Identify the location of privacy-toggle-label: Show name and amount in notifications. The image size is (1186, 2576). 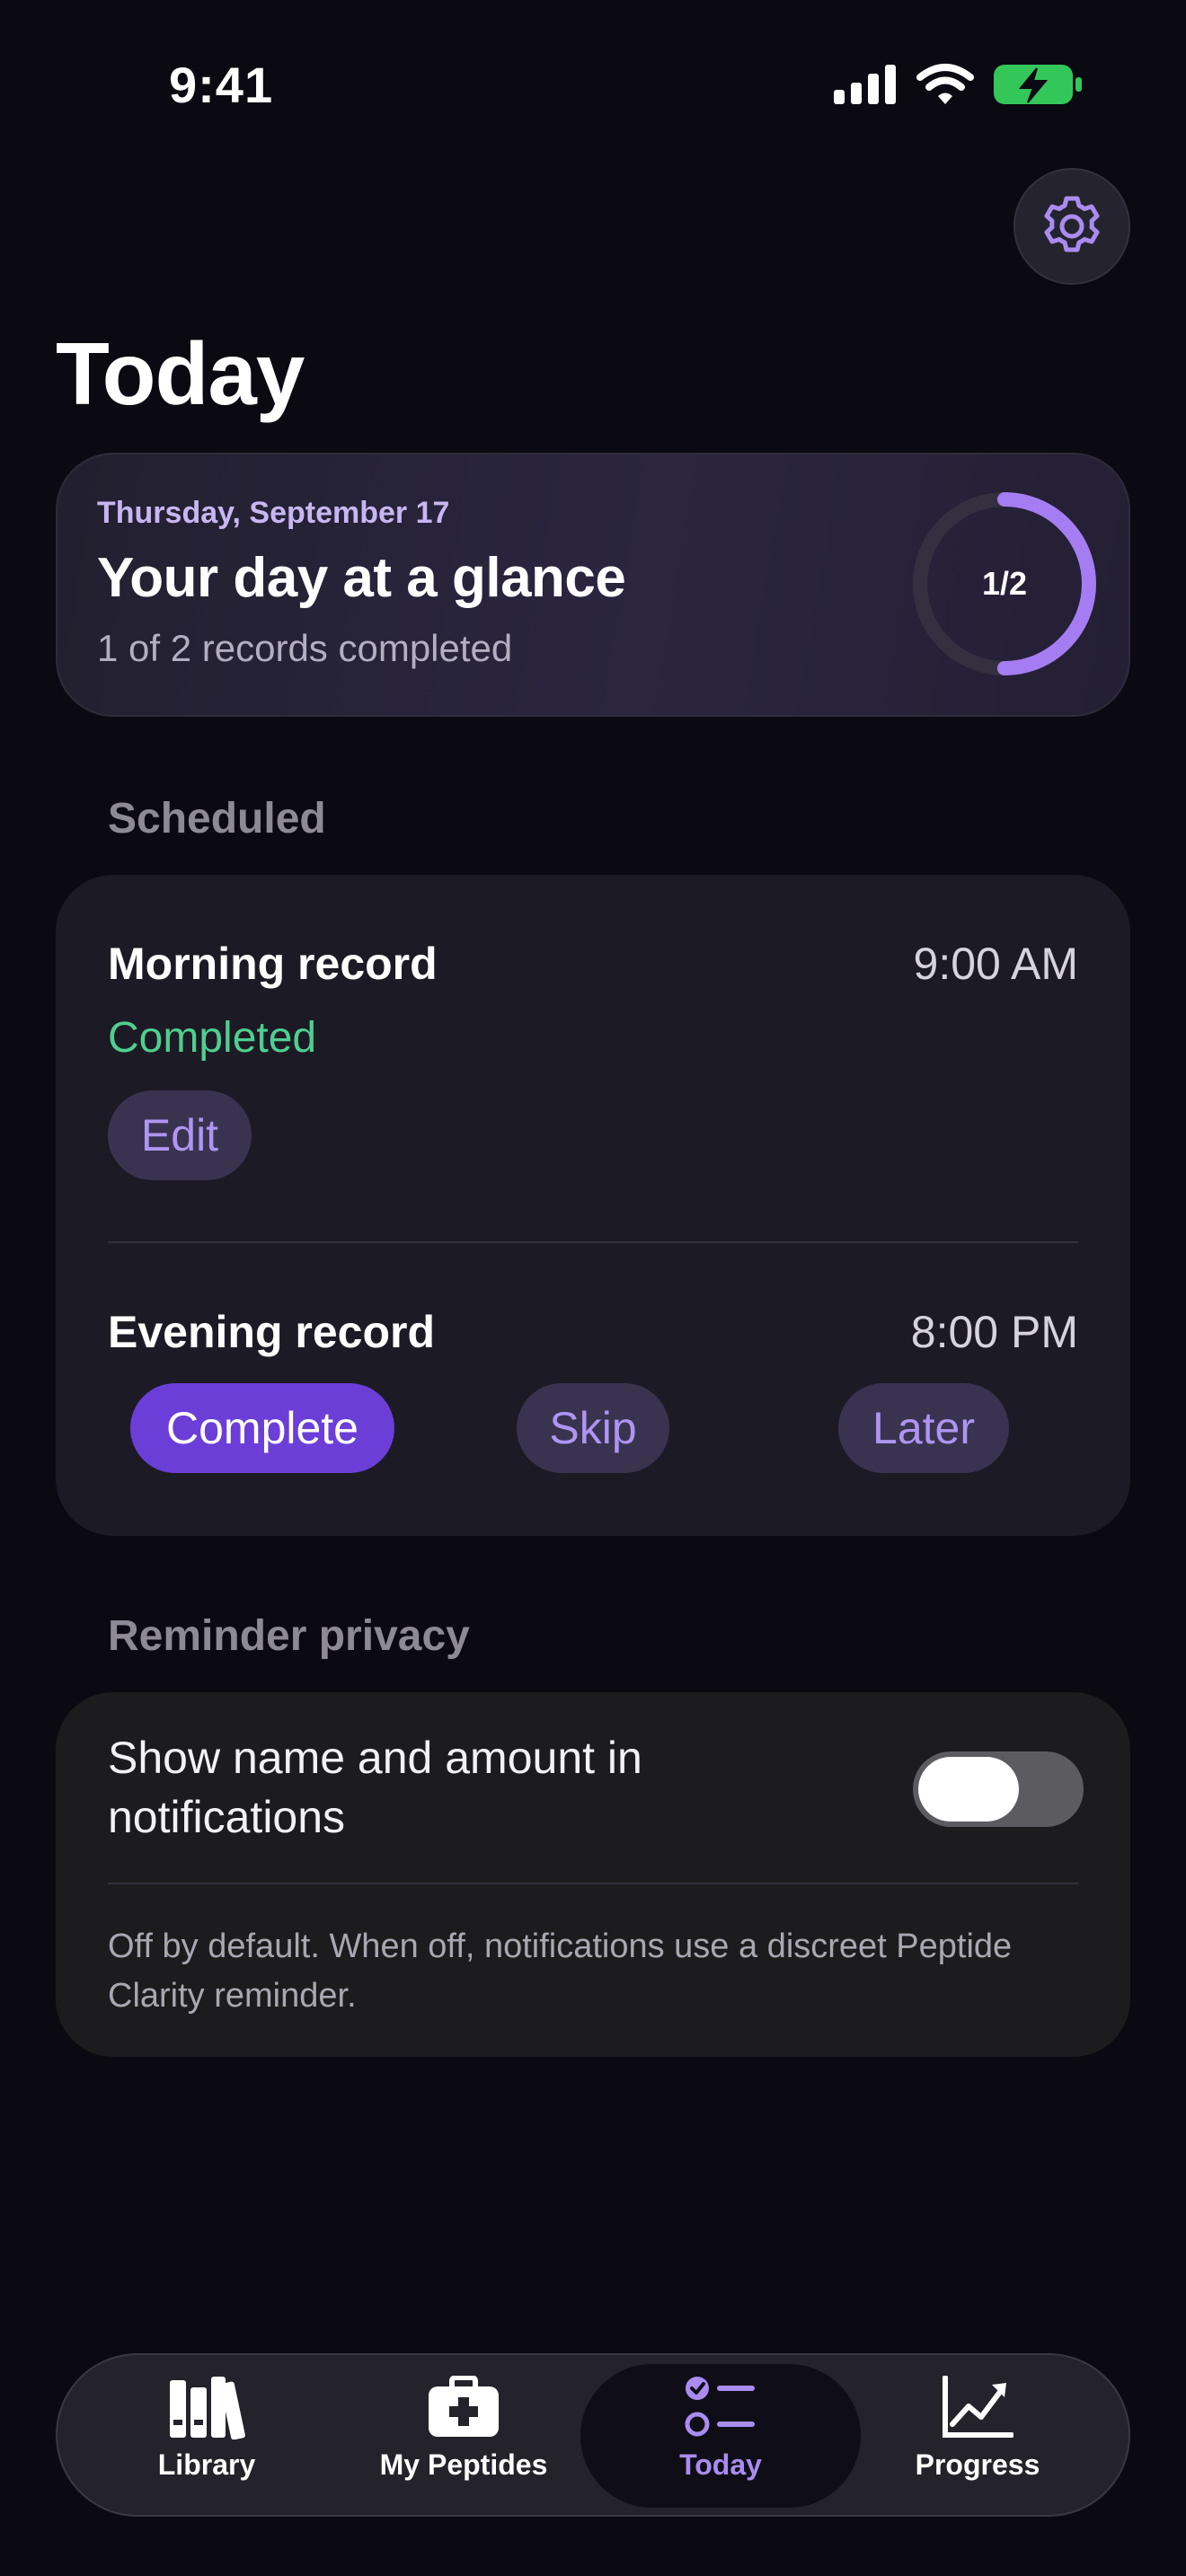
(375, 1787).